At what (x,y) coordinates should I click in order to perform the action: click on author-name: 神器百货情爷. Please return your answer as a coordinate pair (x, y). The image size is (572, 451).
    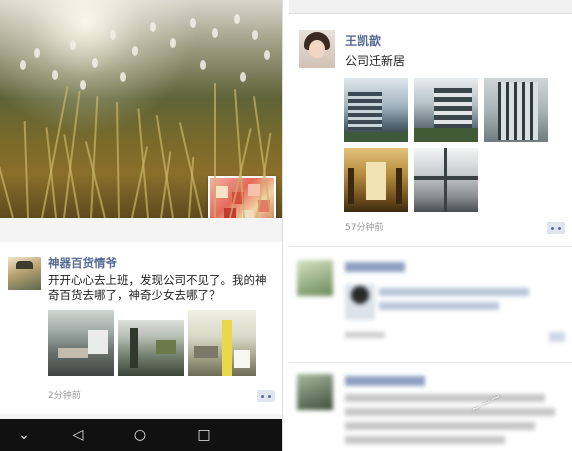
    Looking at the image, I should click on (82, 263).